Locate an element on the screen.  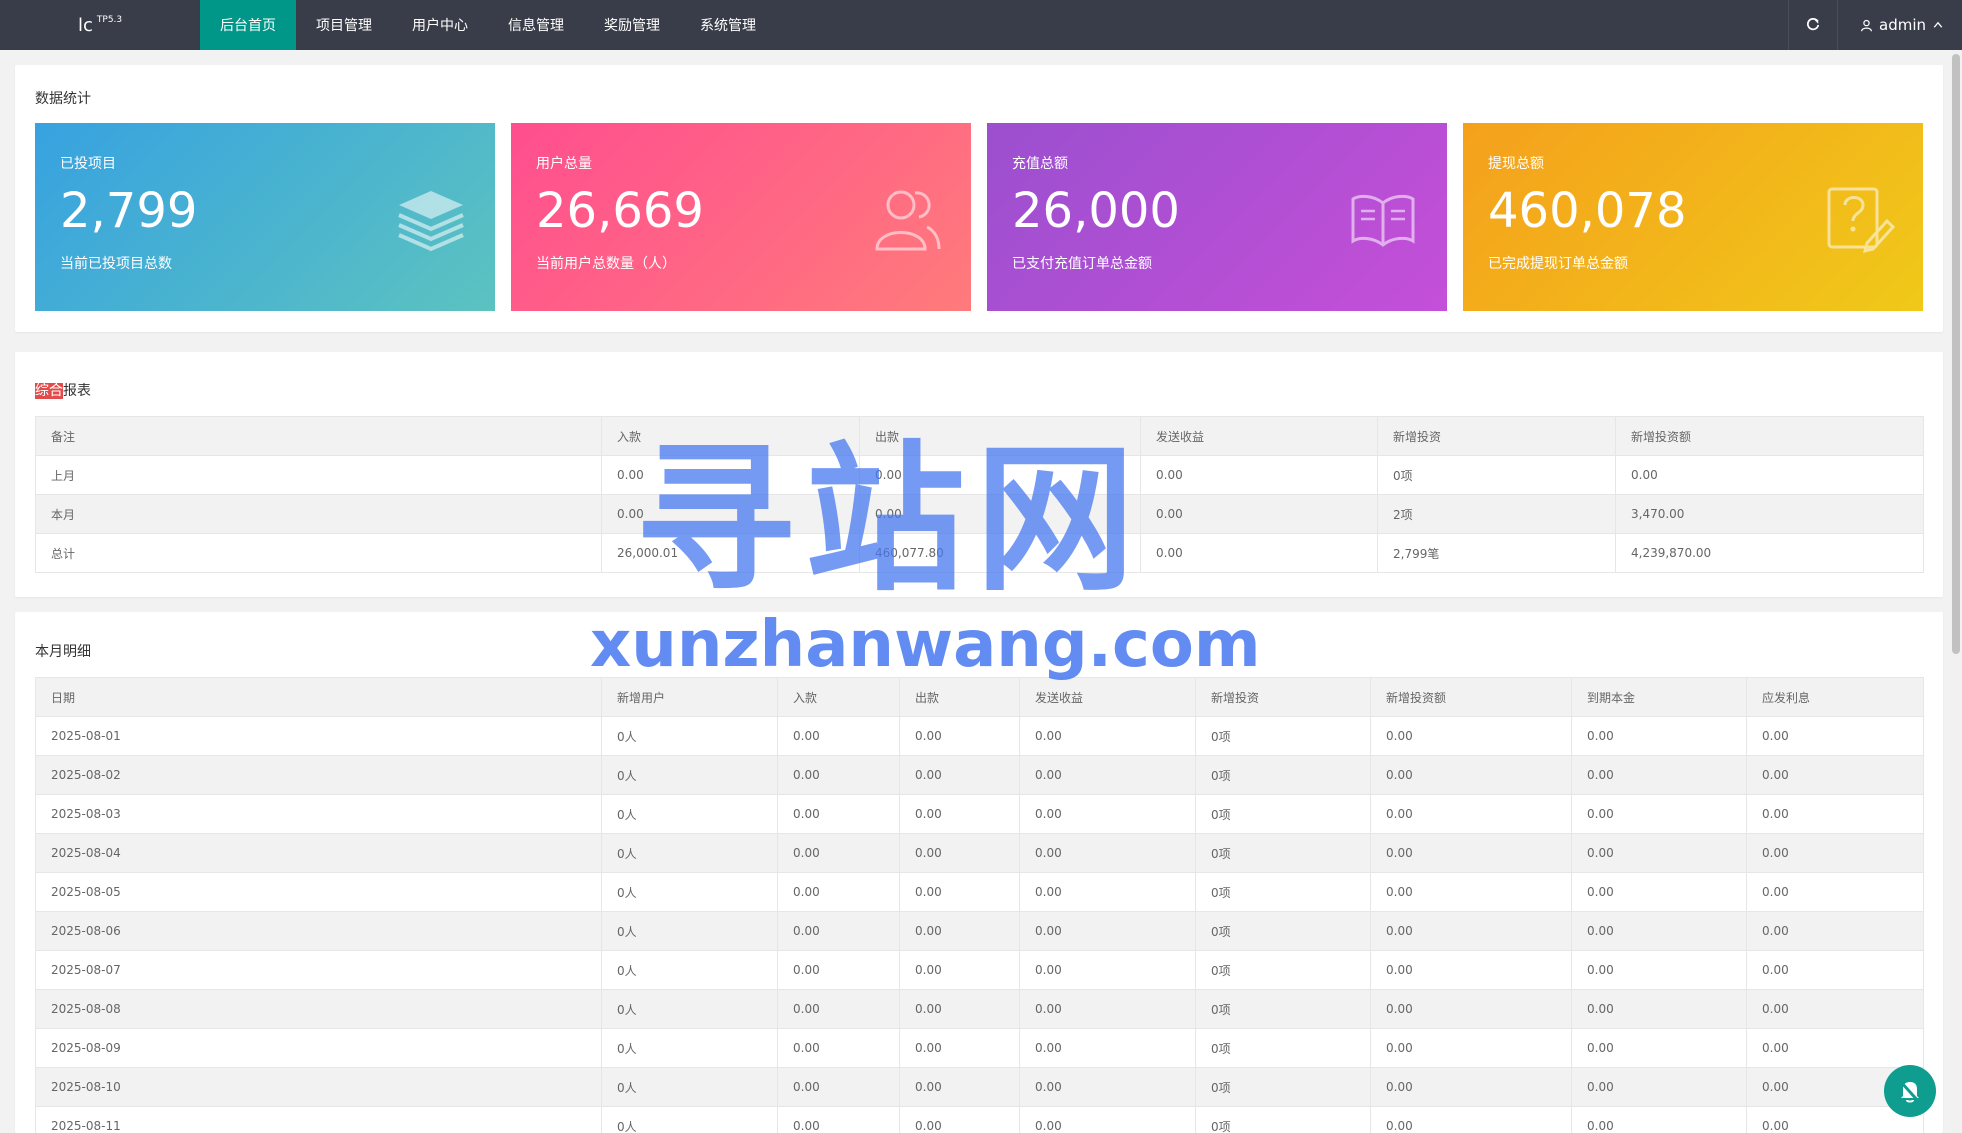
cell: 2025-08-03 is located at coordinates (318, 814).